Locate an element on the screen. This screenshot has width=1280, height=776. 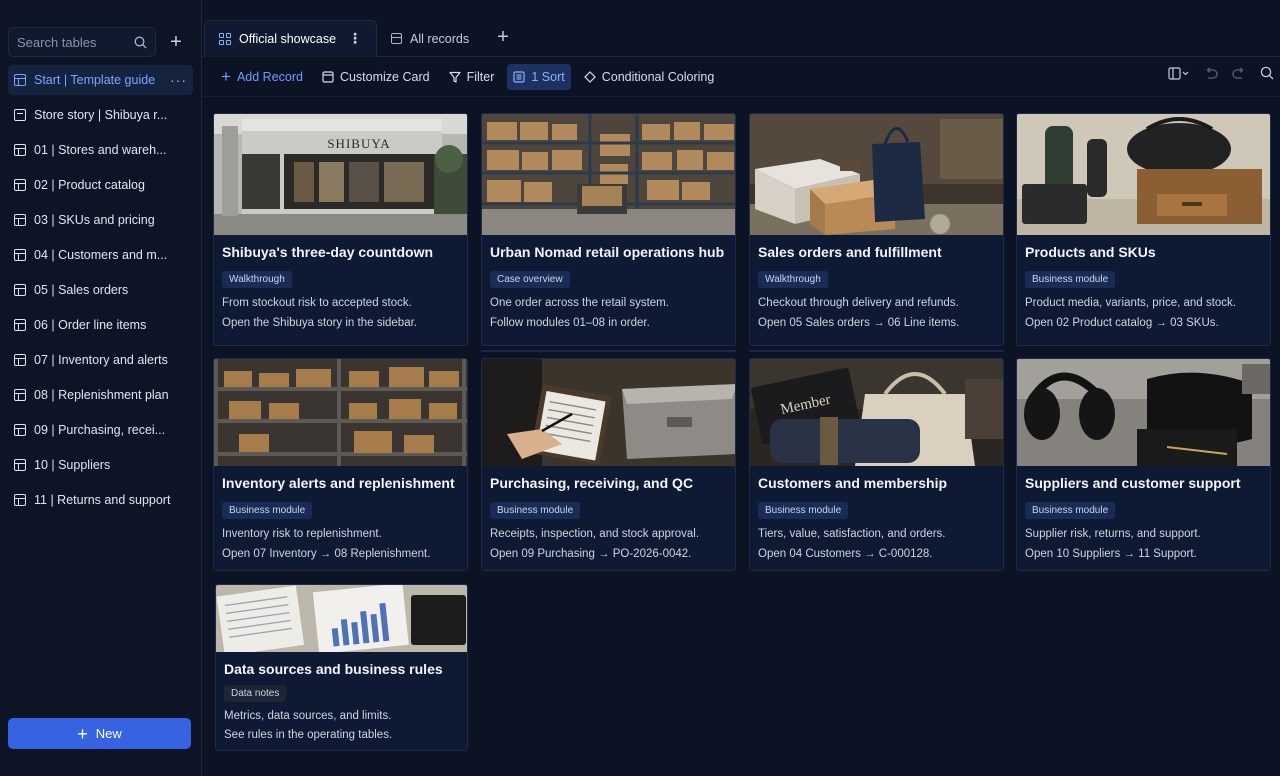
search-tables-box is located at coordinates (82, 42).